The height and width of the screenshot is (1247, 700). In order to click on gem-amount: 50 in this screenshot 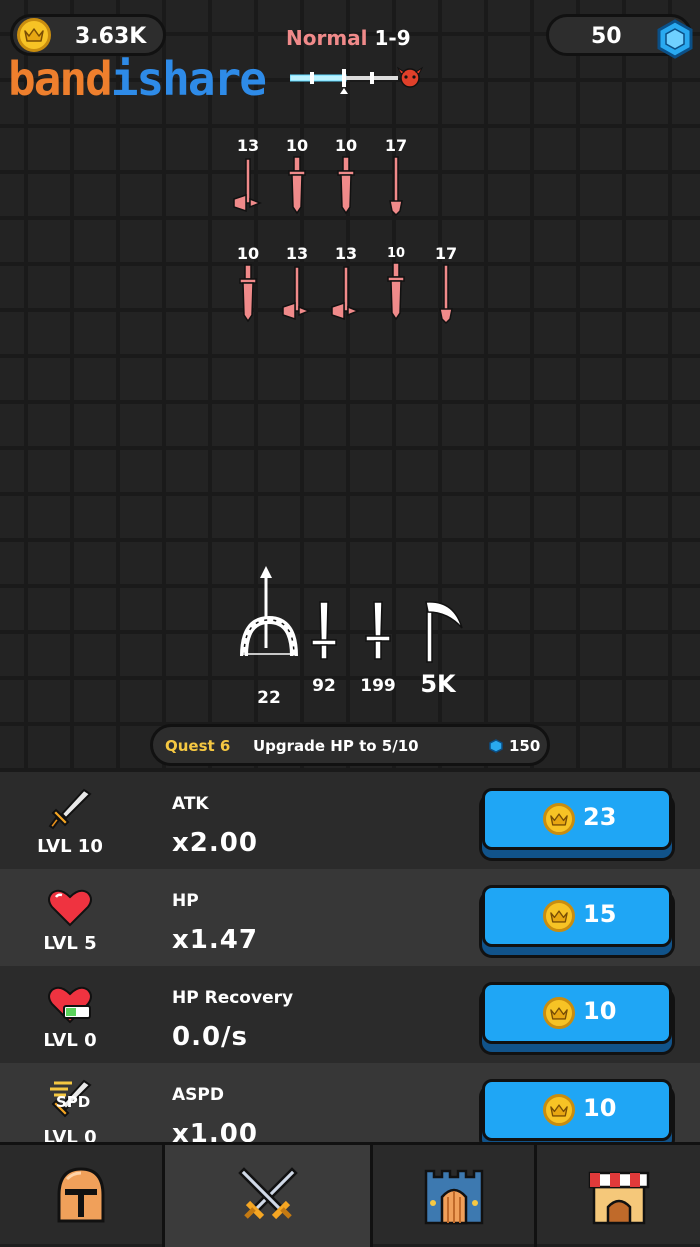, I will do `click(606, 36)`.